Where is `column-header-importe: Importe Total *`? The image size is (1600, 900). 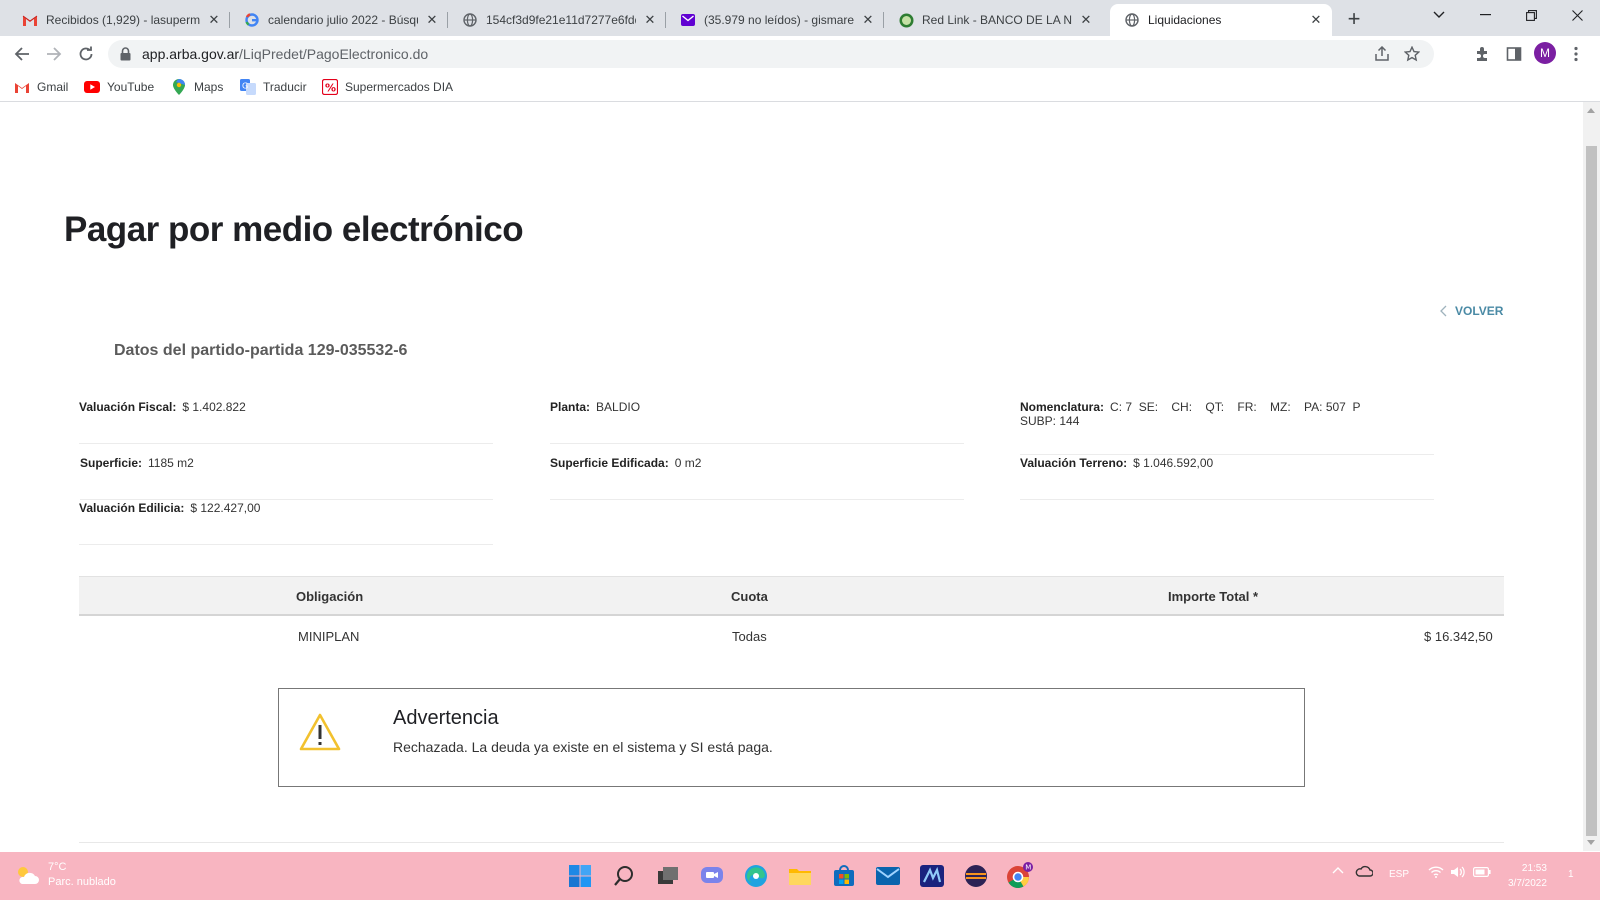
column-header-importe: Importe Total * is located at coordinates (1213, 596).